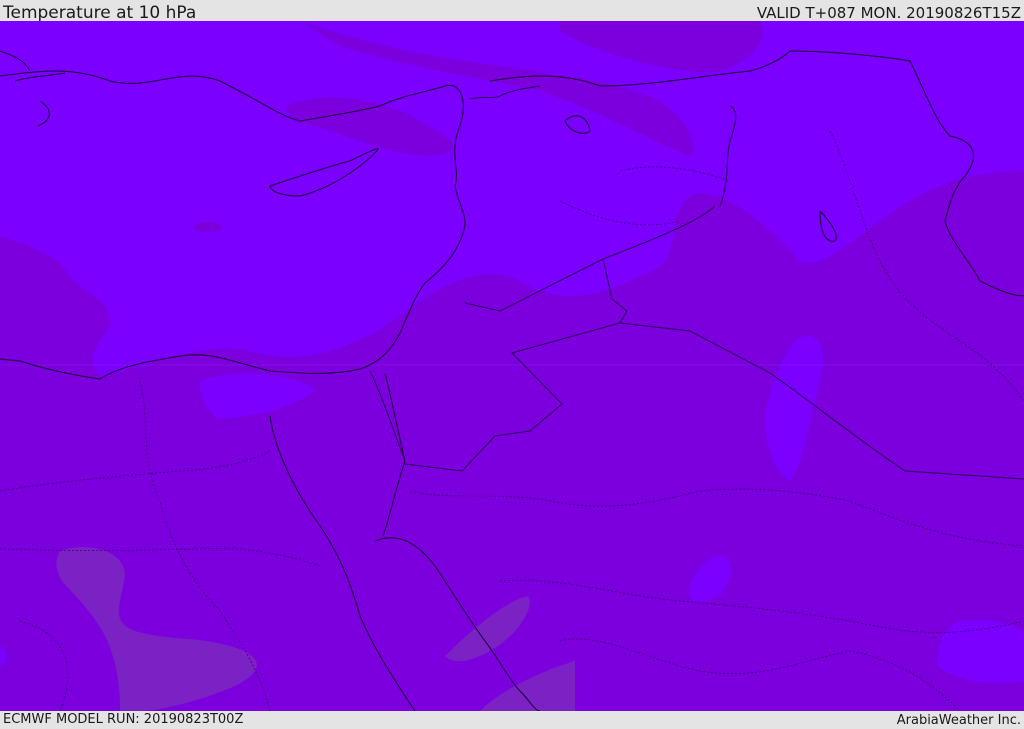 The width and height of the screenshot is (1024, 729). I want to click on credit-label: ArabiaWeather Inc., so click(958, 720).